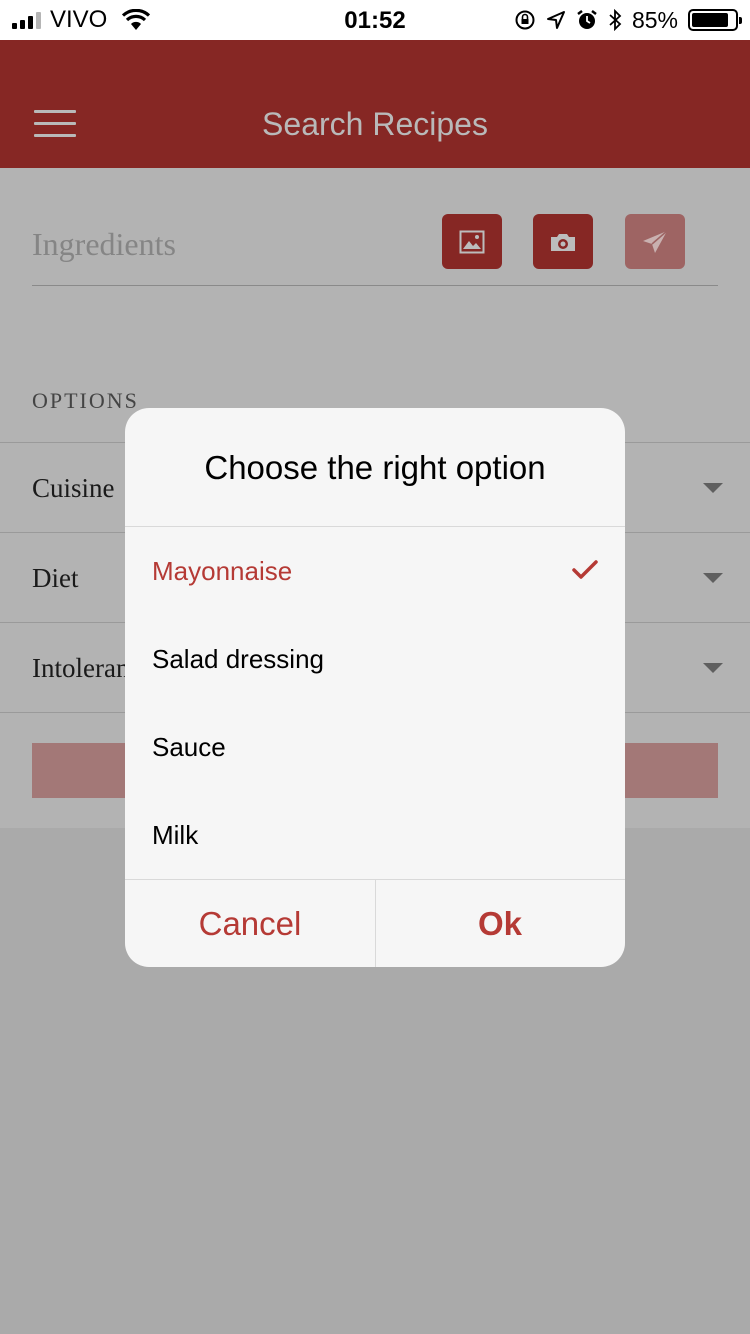 The image size is (750, 1334). Describe the element at coordinates (375, 124) in the screenshot. I see `page-title: Search Recipes` at that location.